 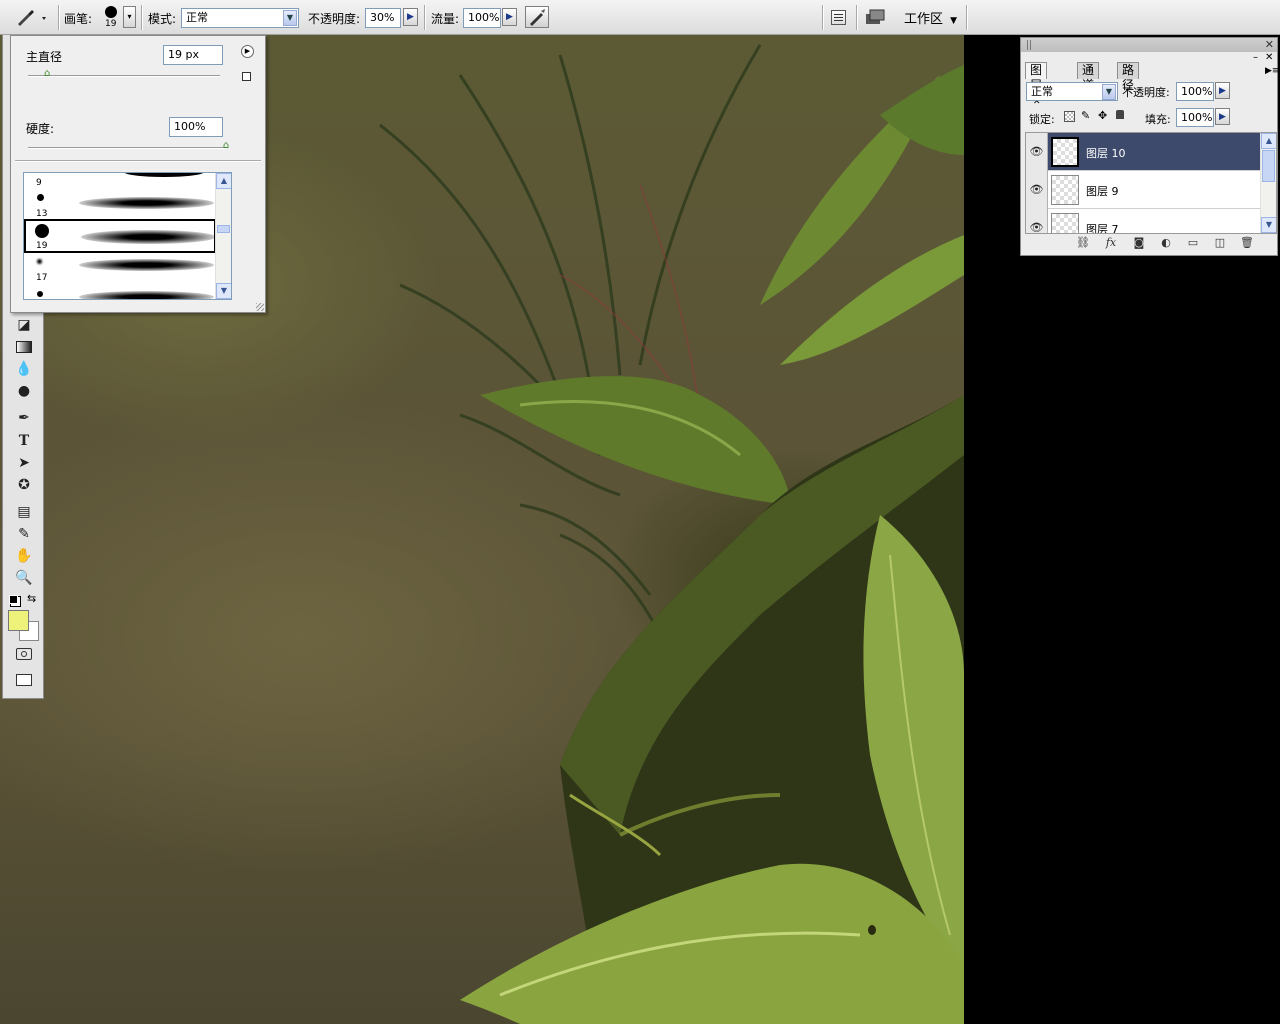 What do you see at coordinates (1144, 190) in the screenshot?
I see `layer-row: 👁 图层 9` at bounding box center [1144, 190].